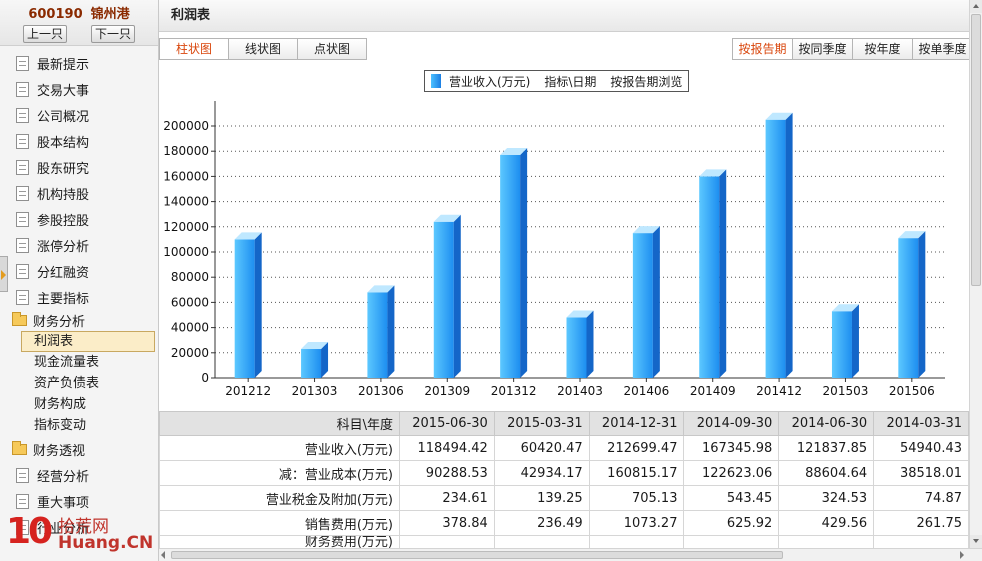 The height and width of the screenshot is (561, 982). I want to click on sidebar-item-cash-flow: 现金流量表, so click(79, 362).